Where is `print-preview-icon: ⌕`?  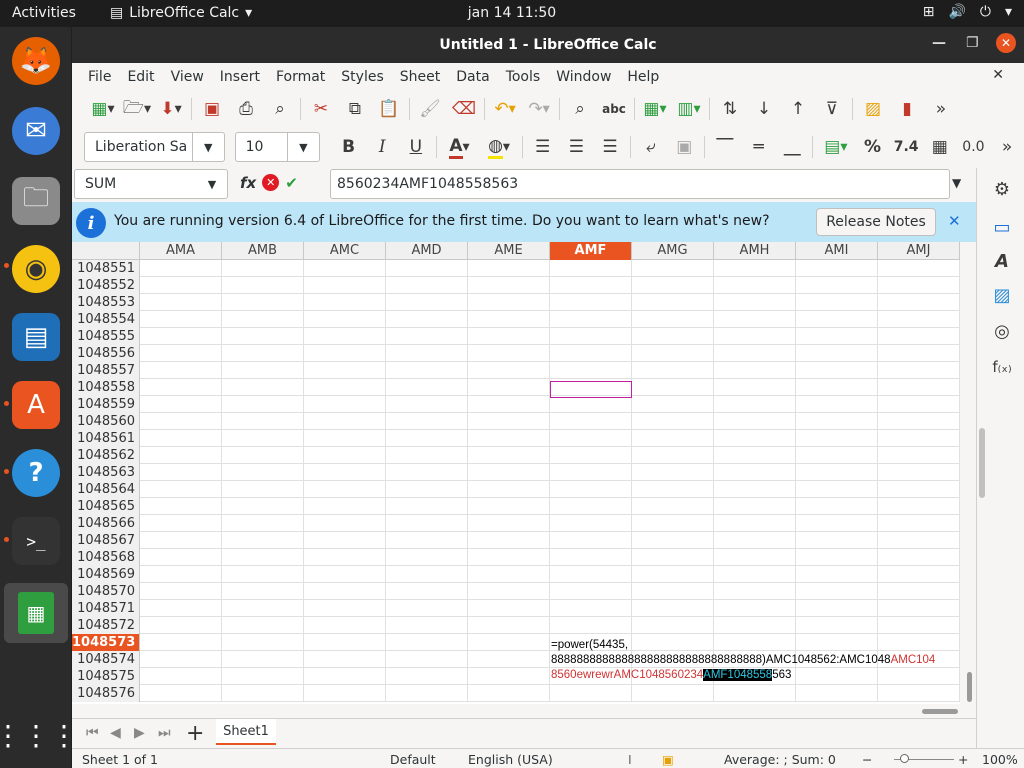
print-preview-icon: ⌕ is located at coordinates (280, 109).